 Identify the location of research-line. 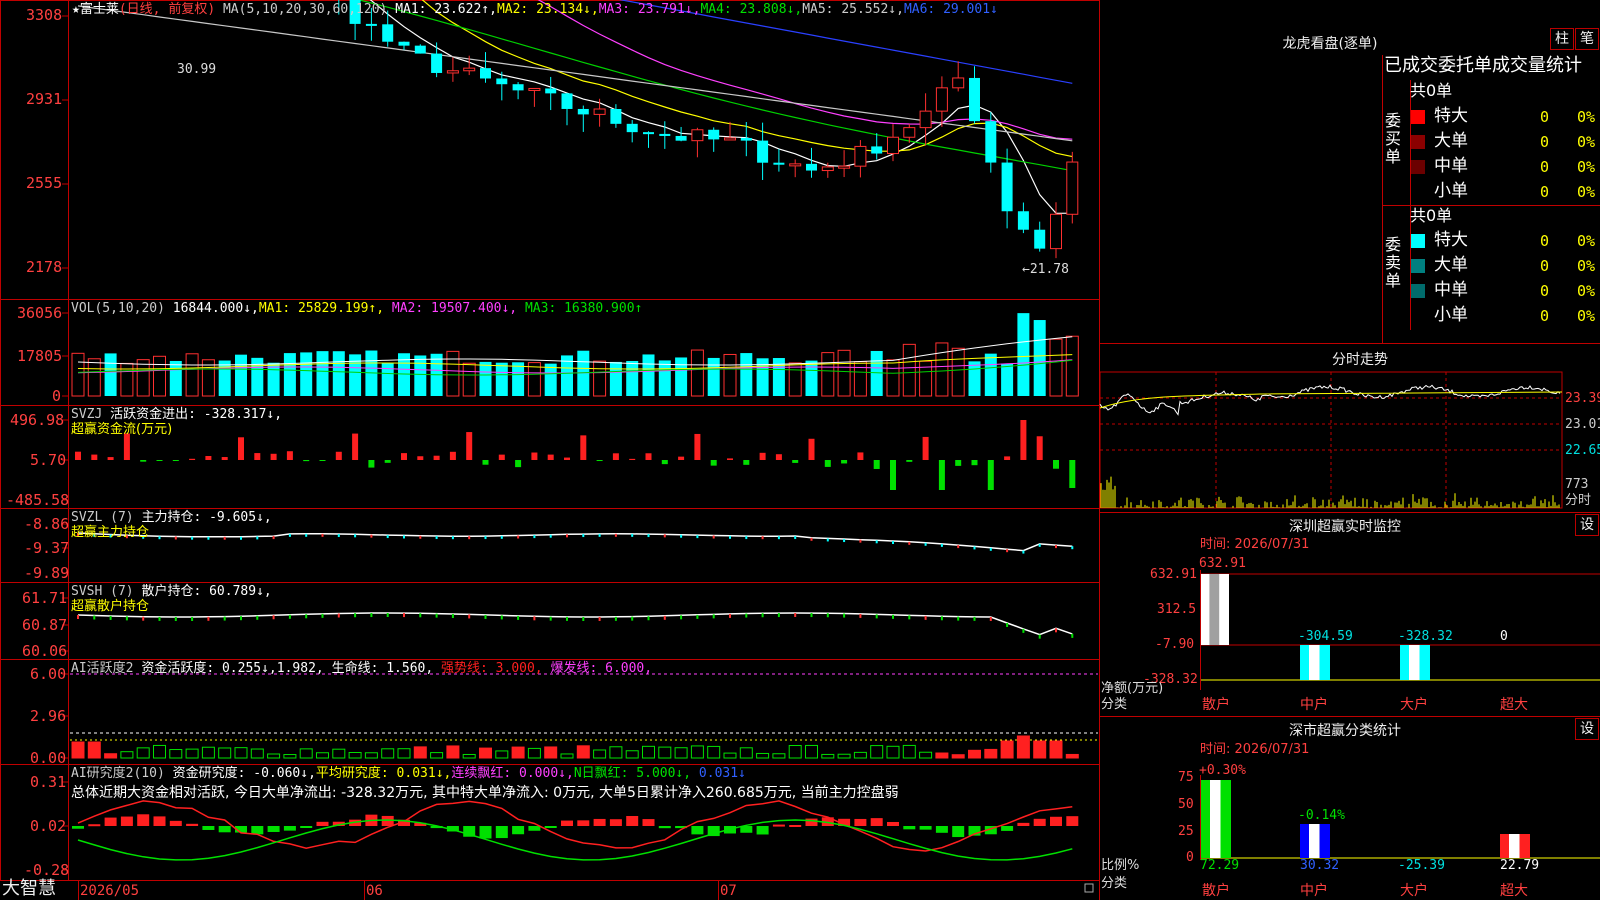
(575, 826).